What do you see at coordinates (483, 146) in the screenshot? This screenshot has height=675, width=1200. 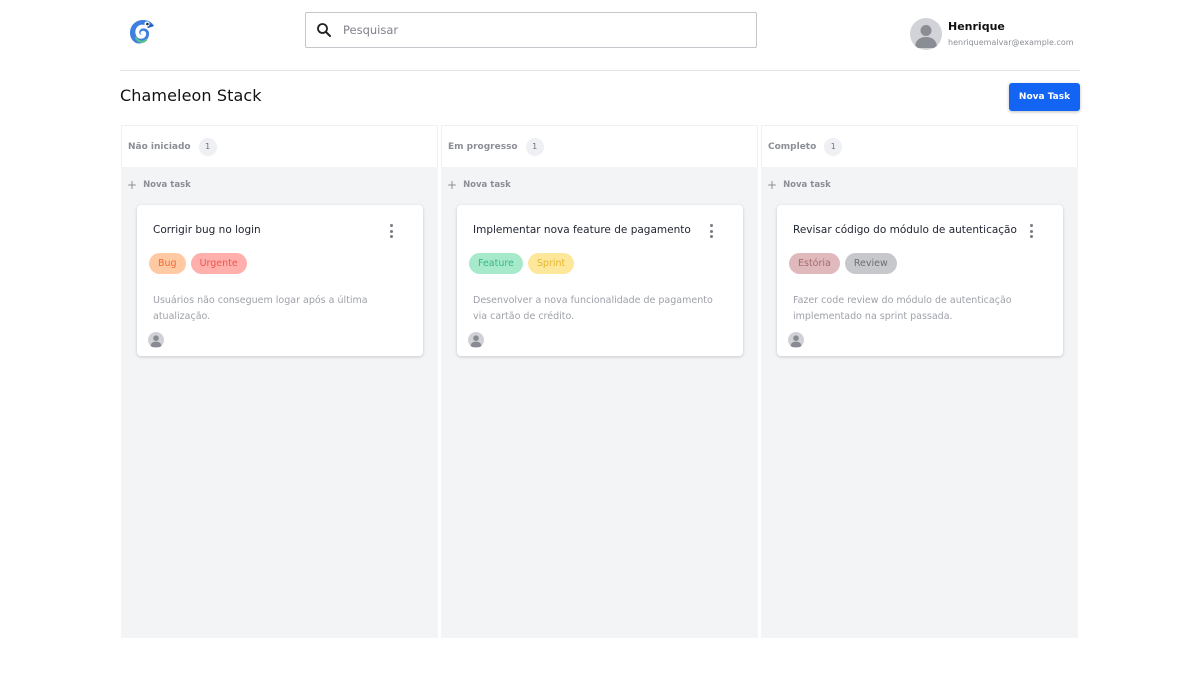 I see `column-title: Em progresso` at bounding box center [483, 146].